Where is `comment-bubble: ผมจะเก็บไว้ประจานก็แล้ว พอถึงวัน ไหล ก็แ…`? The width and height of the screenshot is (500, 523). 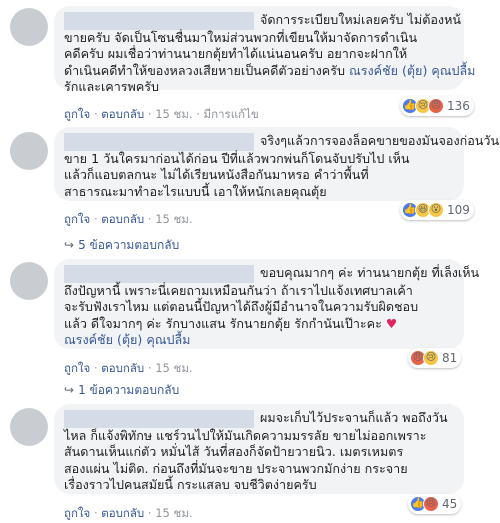
comment-bubble: ผมจะเก็บไว้ประจานก็แล้ว พอถึงวัน ไหล ก็แ… is located at coordinates (259, 449).